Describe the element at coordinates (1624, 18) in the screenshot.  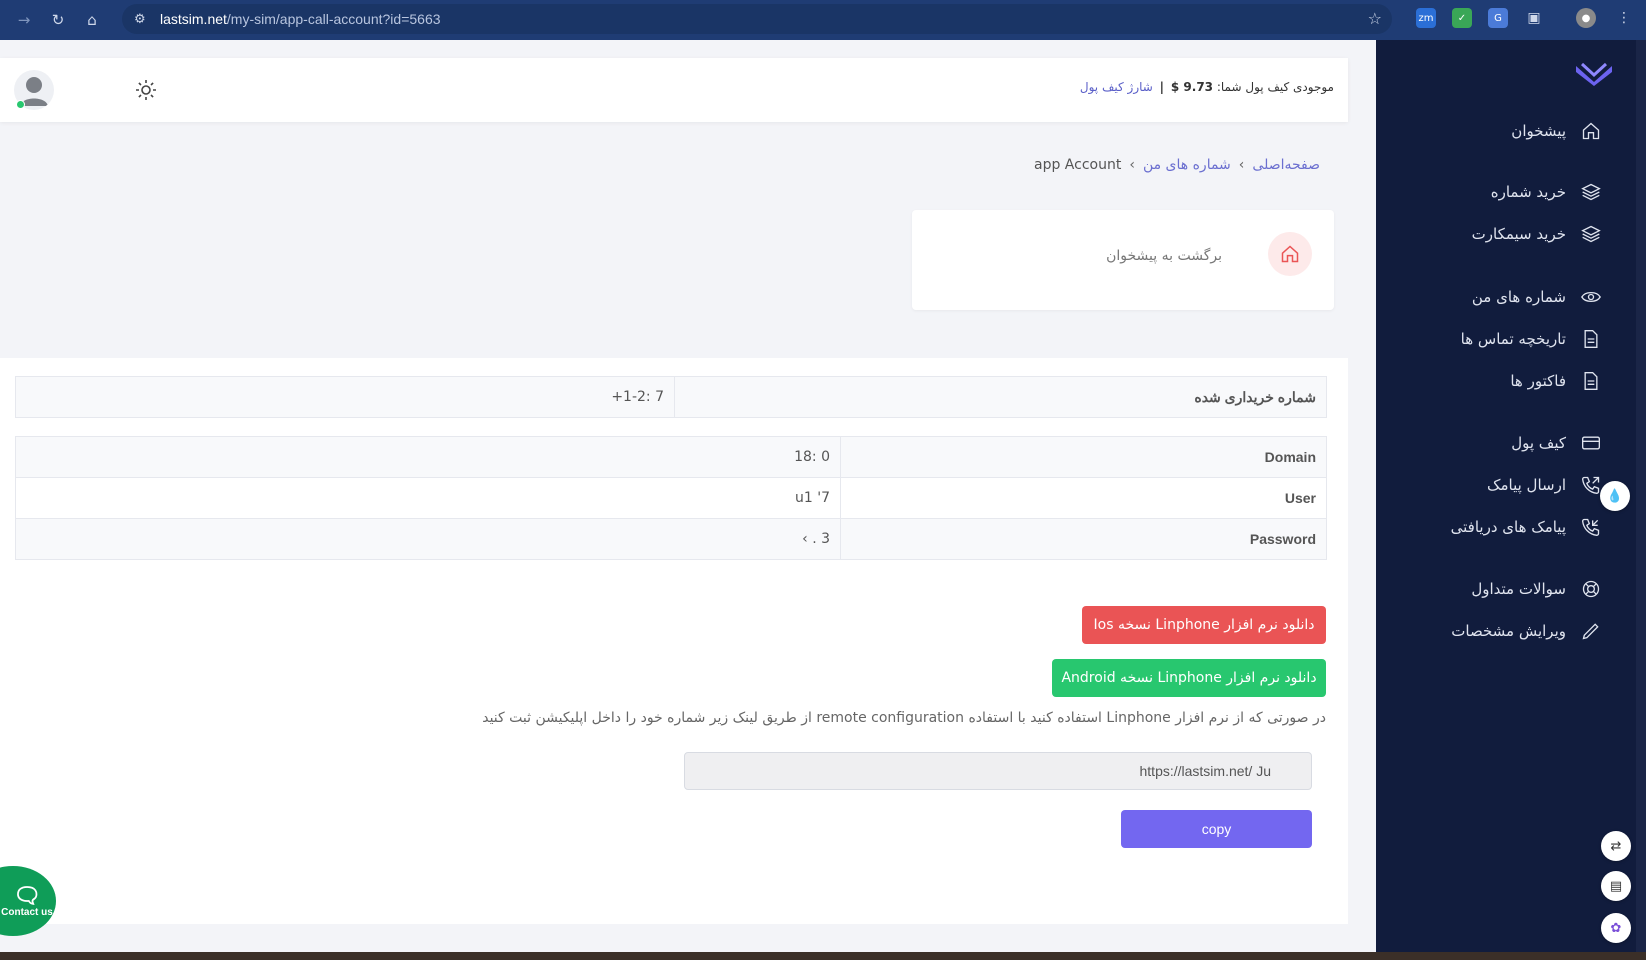
I see `browser-menu-icon: ⋮` at that location.